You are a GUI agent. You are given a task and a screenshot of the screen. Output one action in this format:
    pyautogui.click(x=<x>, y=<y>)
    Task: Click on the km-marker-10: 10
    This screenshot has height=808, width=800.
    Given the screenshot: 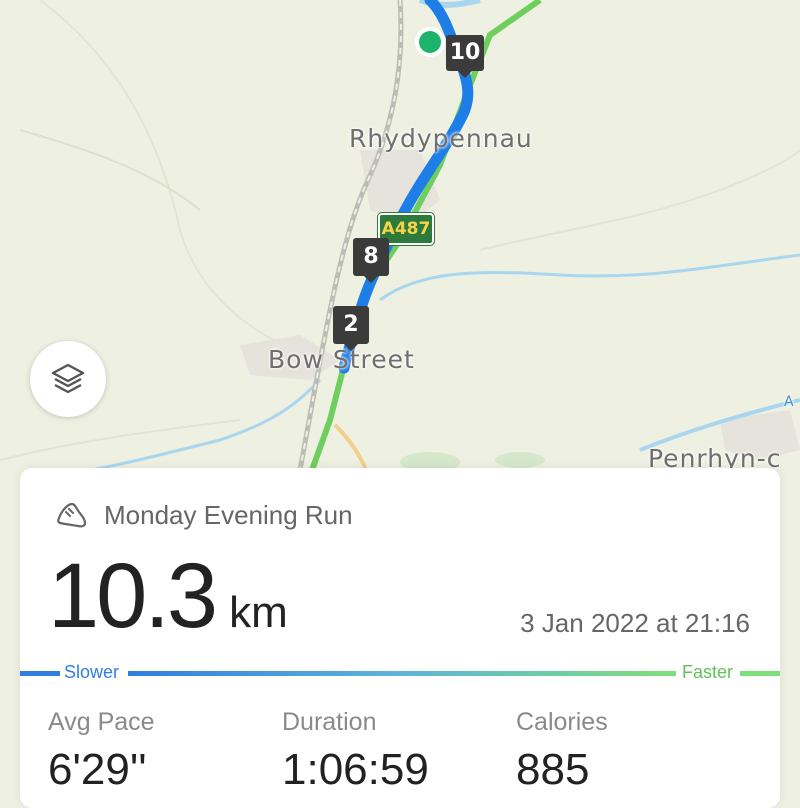 What is the action you would take?
    pyautogui.click(x=465, y=56)
    